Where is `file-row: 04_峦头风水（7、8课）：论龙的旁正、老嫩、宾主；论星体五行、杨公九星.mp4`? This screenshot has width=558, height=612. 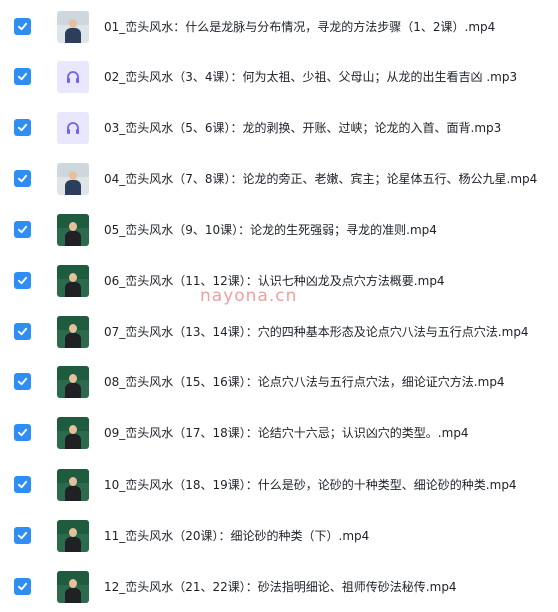 file-row: 04_峦头风水（7、8课）：论龙的旁正、老嫩、宾主；论星体五行、杨公九星.mp4 is located at coordinates (279, 179).